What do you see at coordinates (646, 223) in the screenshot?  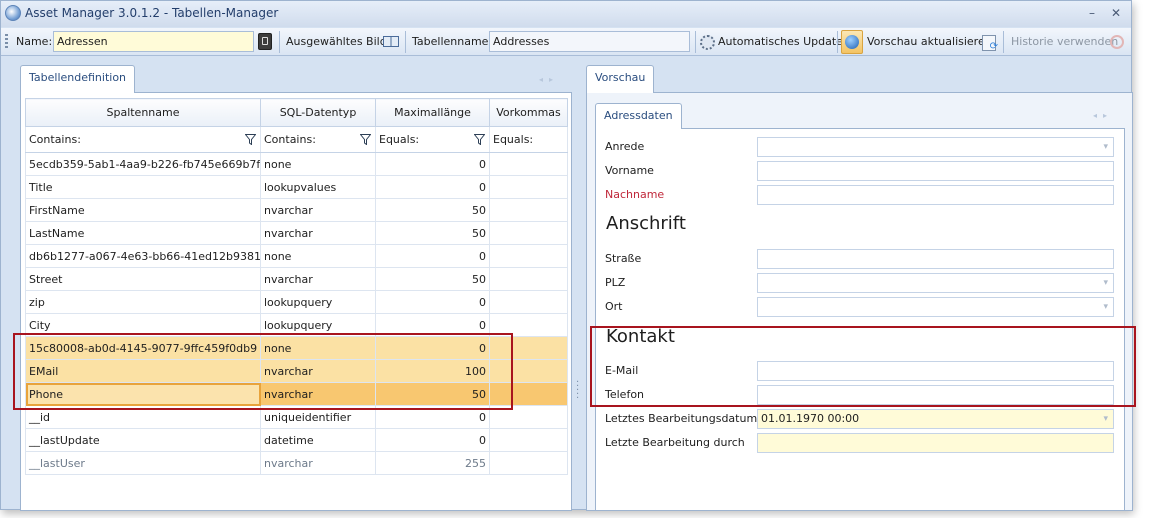 I see `section-anschrift: Anschrift` at bounding box center [646, 223].